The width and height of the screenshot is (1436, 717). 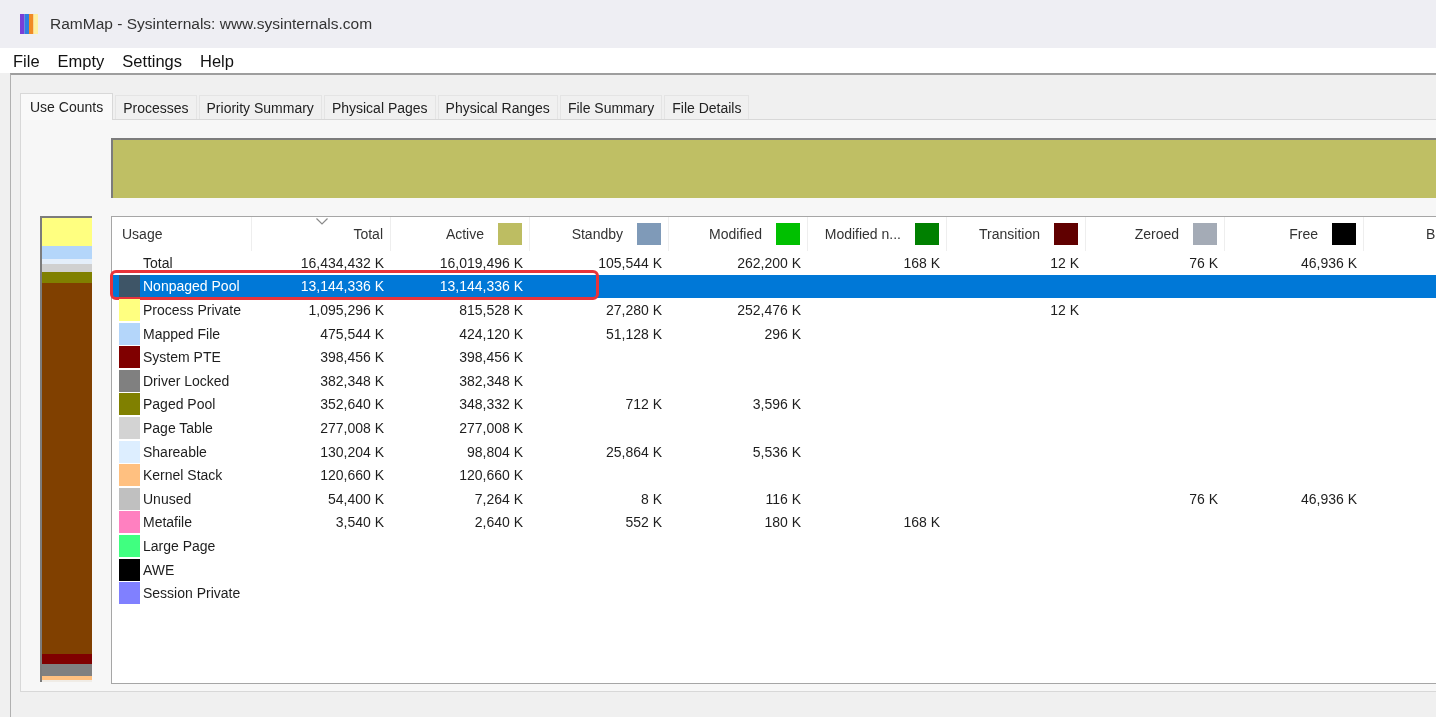 What do you see at coordinates (491, 404) in the screenshot?
I see `table-cell: 348,332 K` at bounding box center [491, 404].